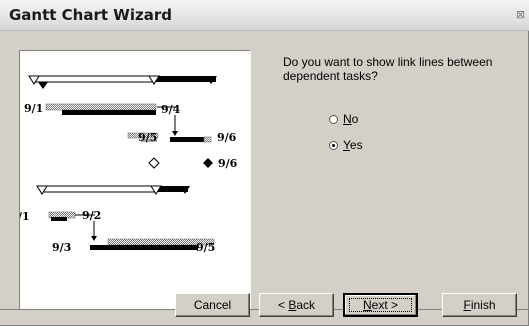 The image size is (529, 326). Describe the element at coordinates (333, 119) in the screenshot. I see `radio-button-icon` at that location.